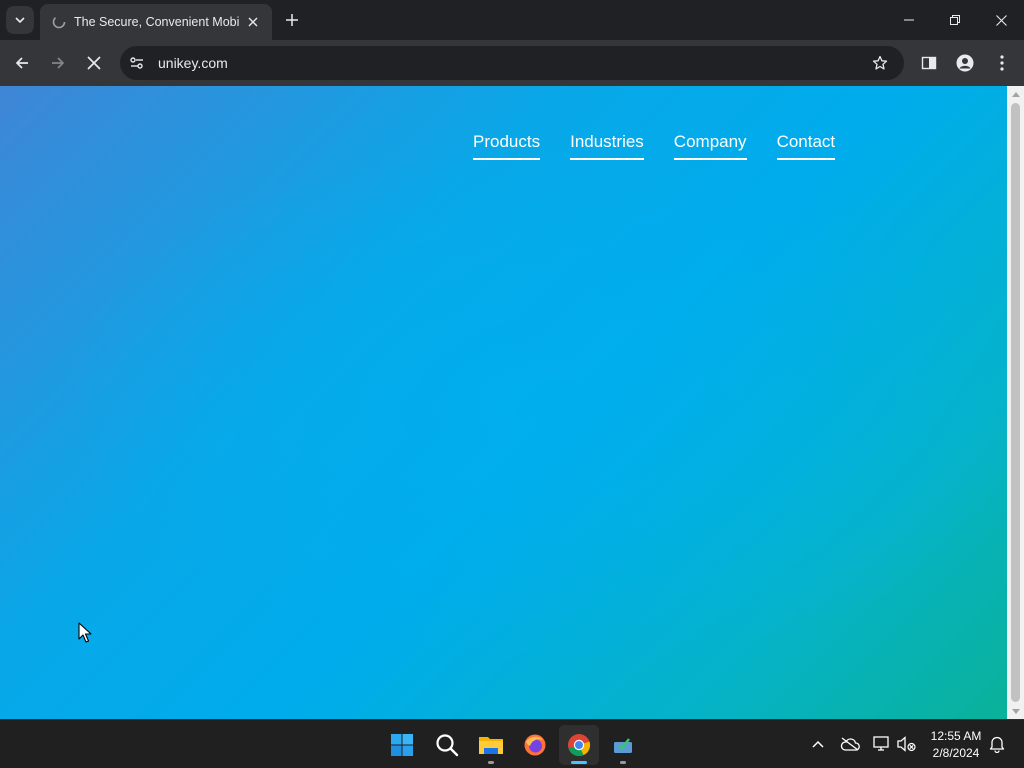 The image size is (1024, 768). I want to click on tab-search-button, so click(20, 20).